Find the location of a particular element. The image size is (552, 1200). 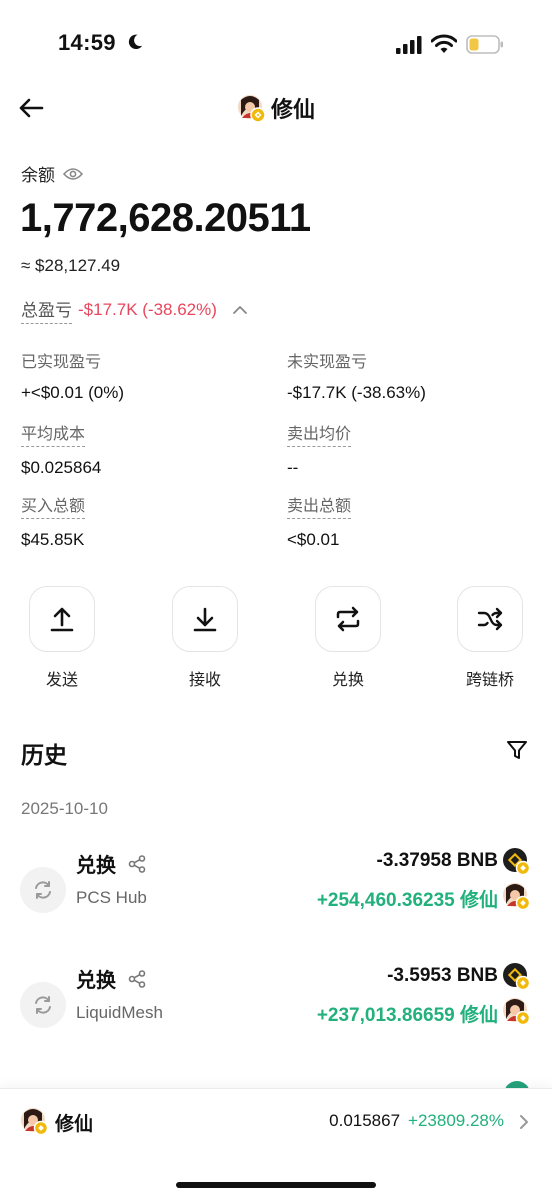

swap-icon-box is located at coordinates (348, 619).